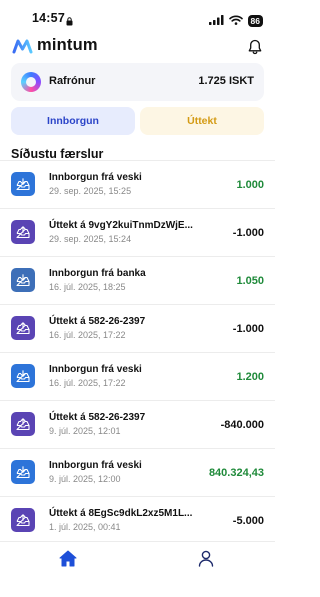  Describe the element at coordinates (255, 49) in the screenshot. I see `bell-icon` at that location.